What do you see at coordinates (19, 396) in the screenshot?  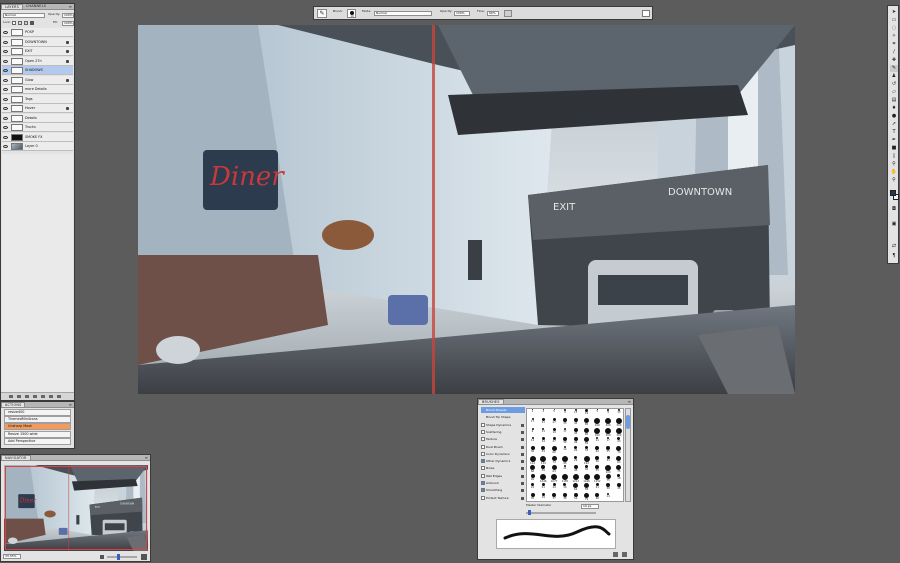 I see `layer-style-icon` at bounding box center [19, 396].